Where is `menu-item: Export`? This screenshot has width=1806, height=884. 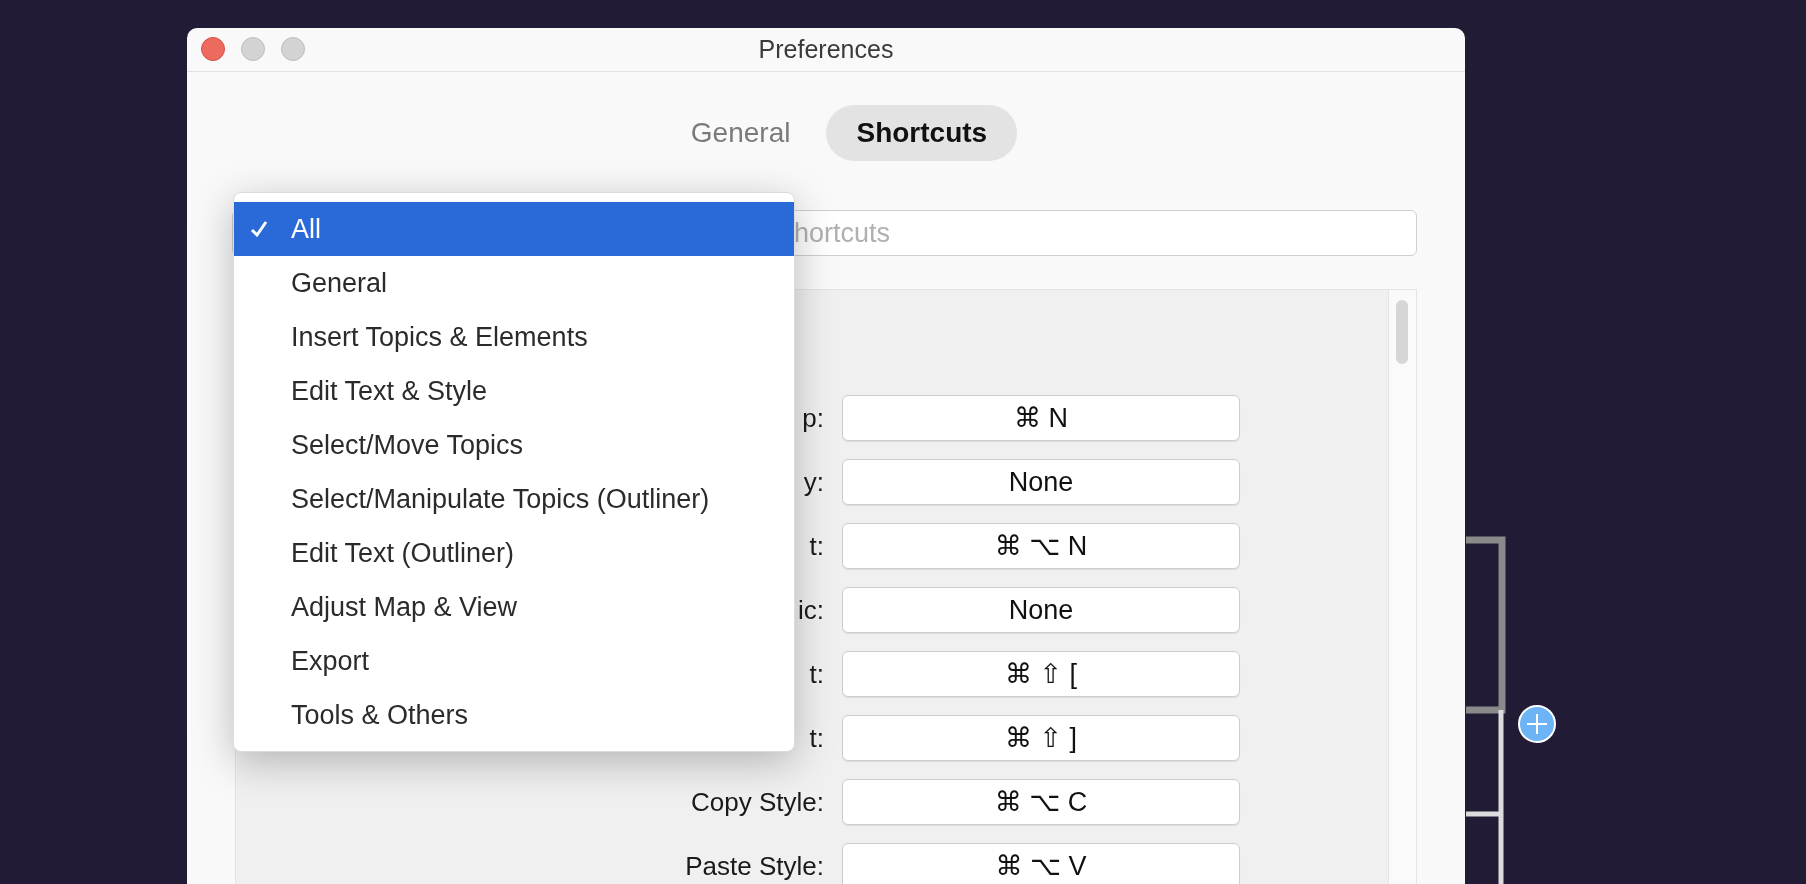
menu-item: Export is located at coordinates (514, 661).